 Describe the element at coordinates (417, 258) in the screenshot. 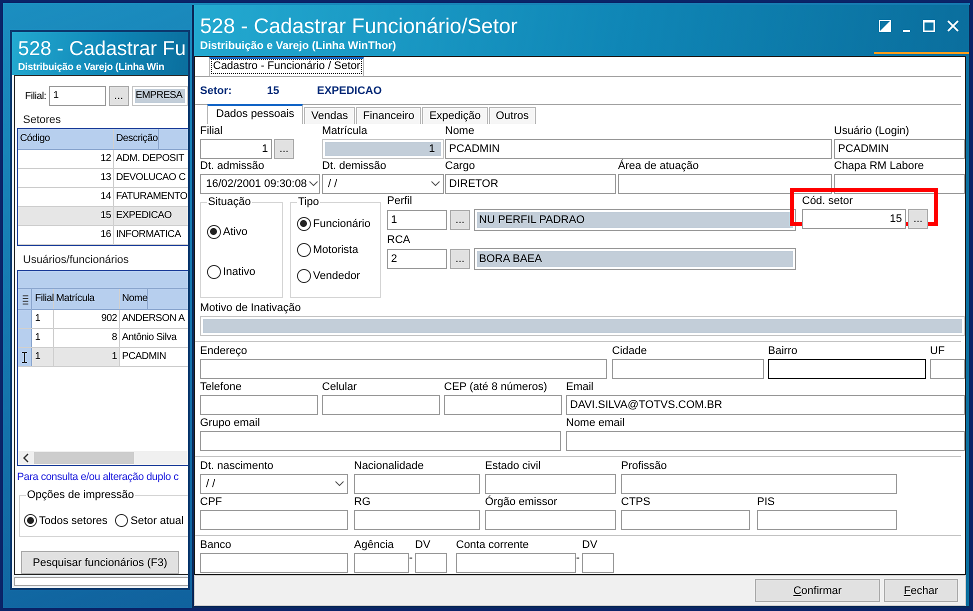

I see `input-field: 2` at that location.